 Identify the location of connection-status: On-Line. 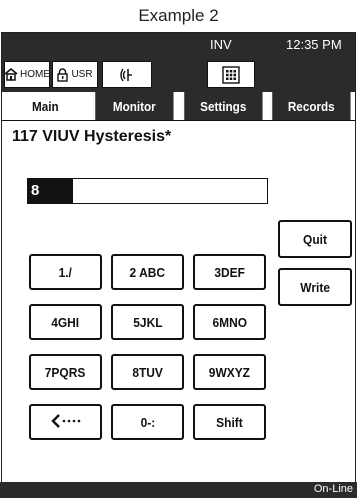
(333, 489).